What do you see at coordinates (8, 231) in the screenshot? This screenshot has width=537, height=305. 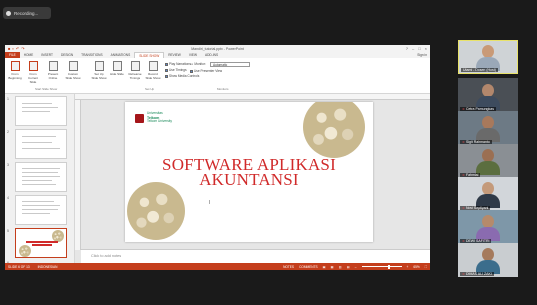 I see `thumb-number: 5` at bounding box center [8, 231].